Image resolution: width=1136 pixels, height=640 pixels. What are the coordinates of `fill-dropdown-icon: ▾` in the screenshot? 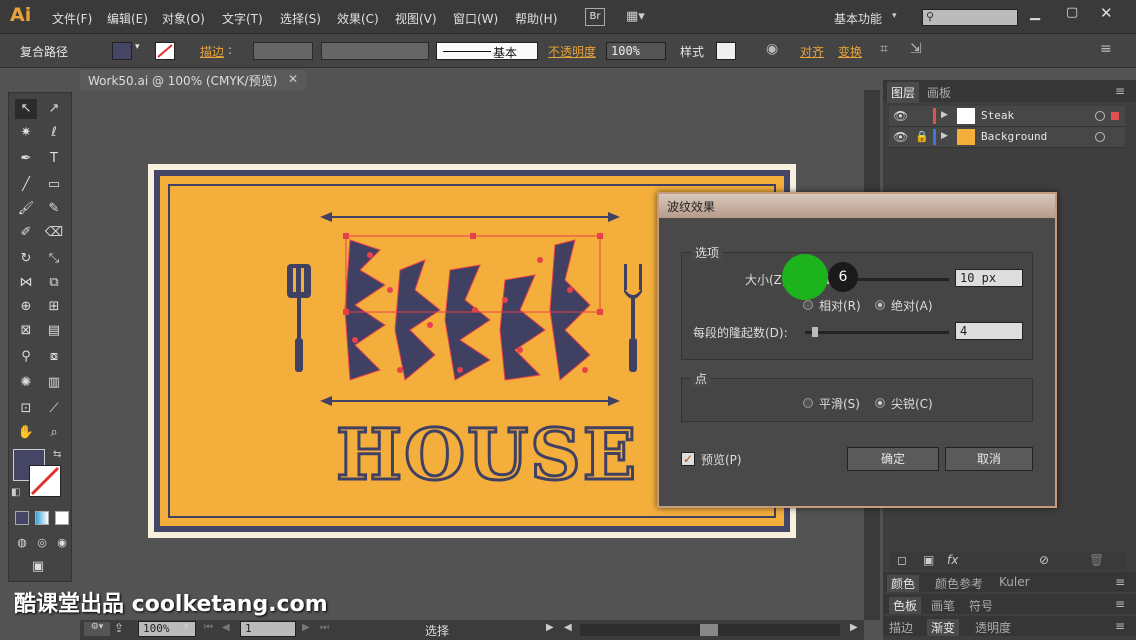 It's located at (137, 47).